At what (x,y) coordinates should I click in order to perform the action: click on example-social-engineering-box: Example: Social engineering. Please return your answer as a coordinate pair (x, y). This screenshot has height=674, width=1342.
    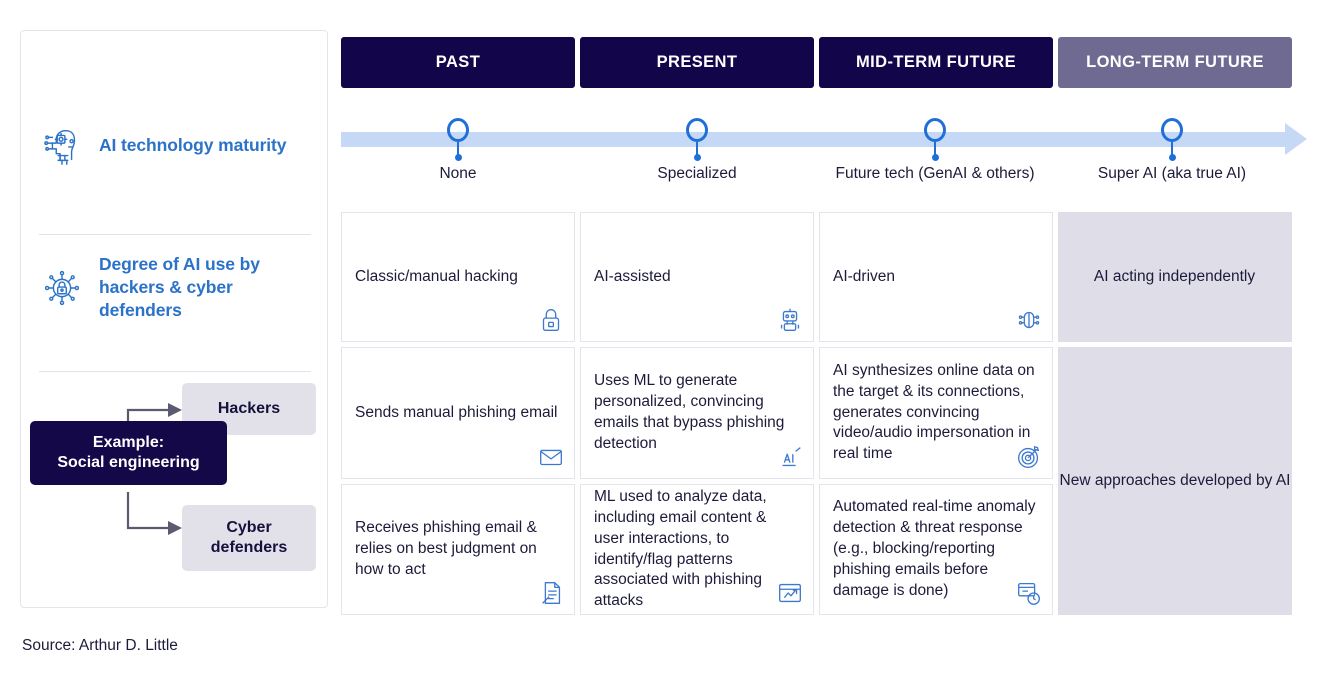
    Looking at the image, I should click on (128, 453).